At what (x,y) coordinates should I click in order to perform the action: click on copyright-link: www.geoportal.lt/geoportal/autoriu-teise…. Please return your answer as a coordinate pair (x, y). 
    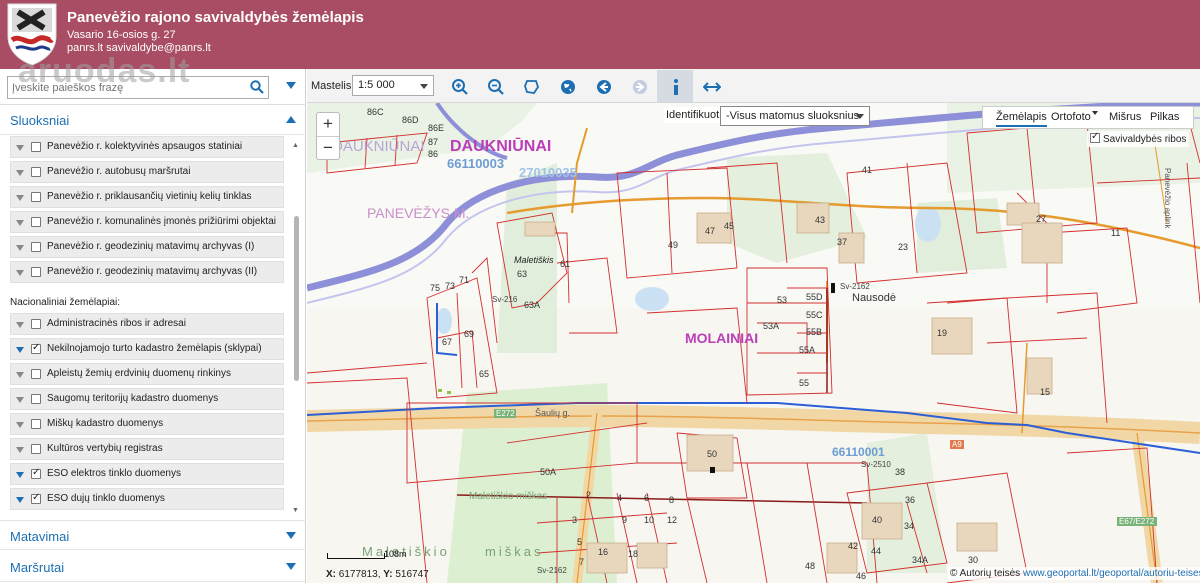
    Looking at the image, I should click on (1111, 573).